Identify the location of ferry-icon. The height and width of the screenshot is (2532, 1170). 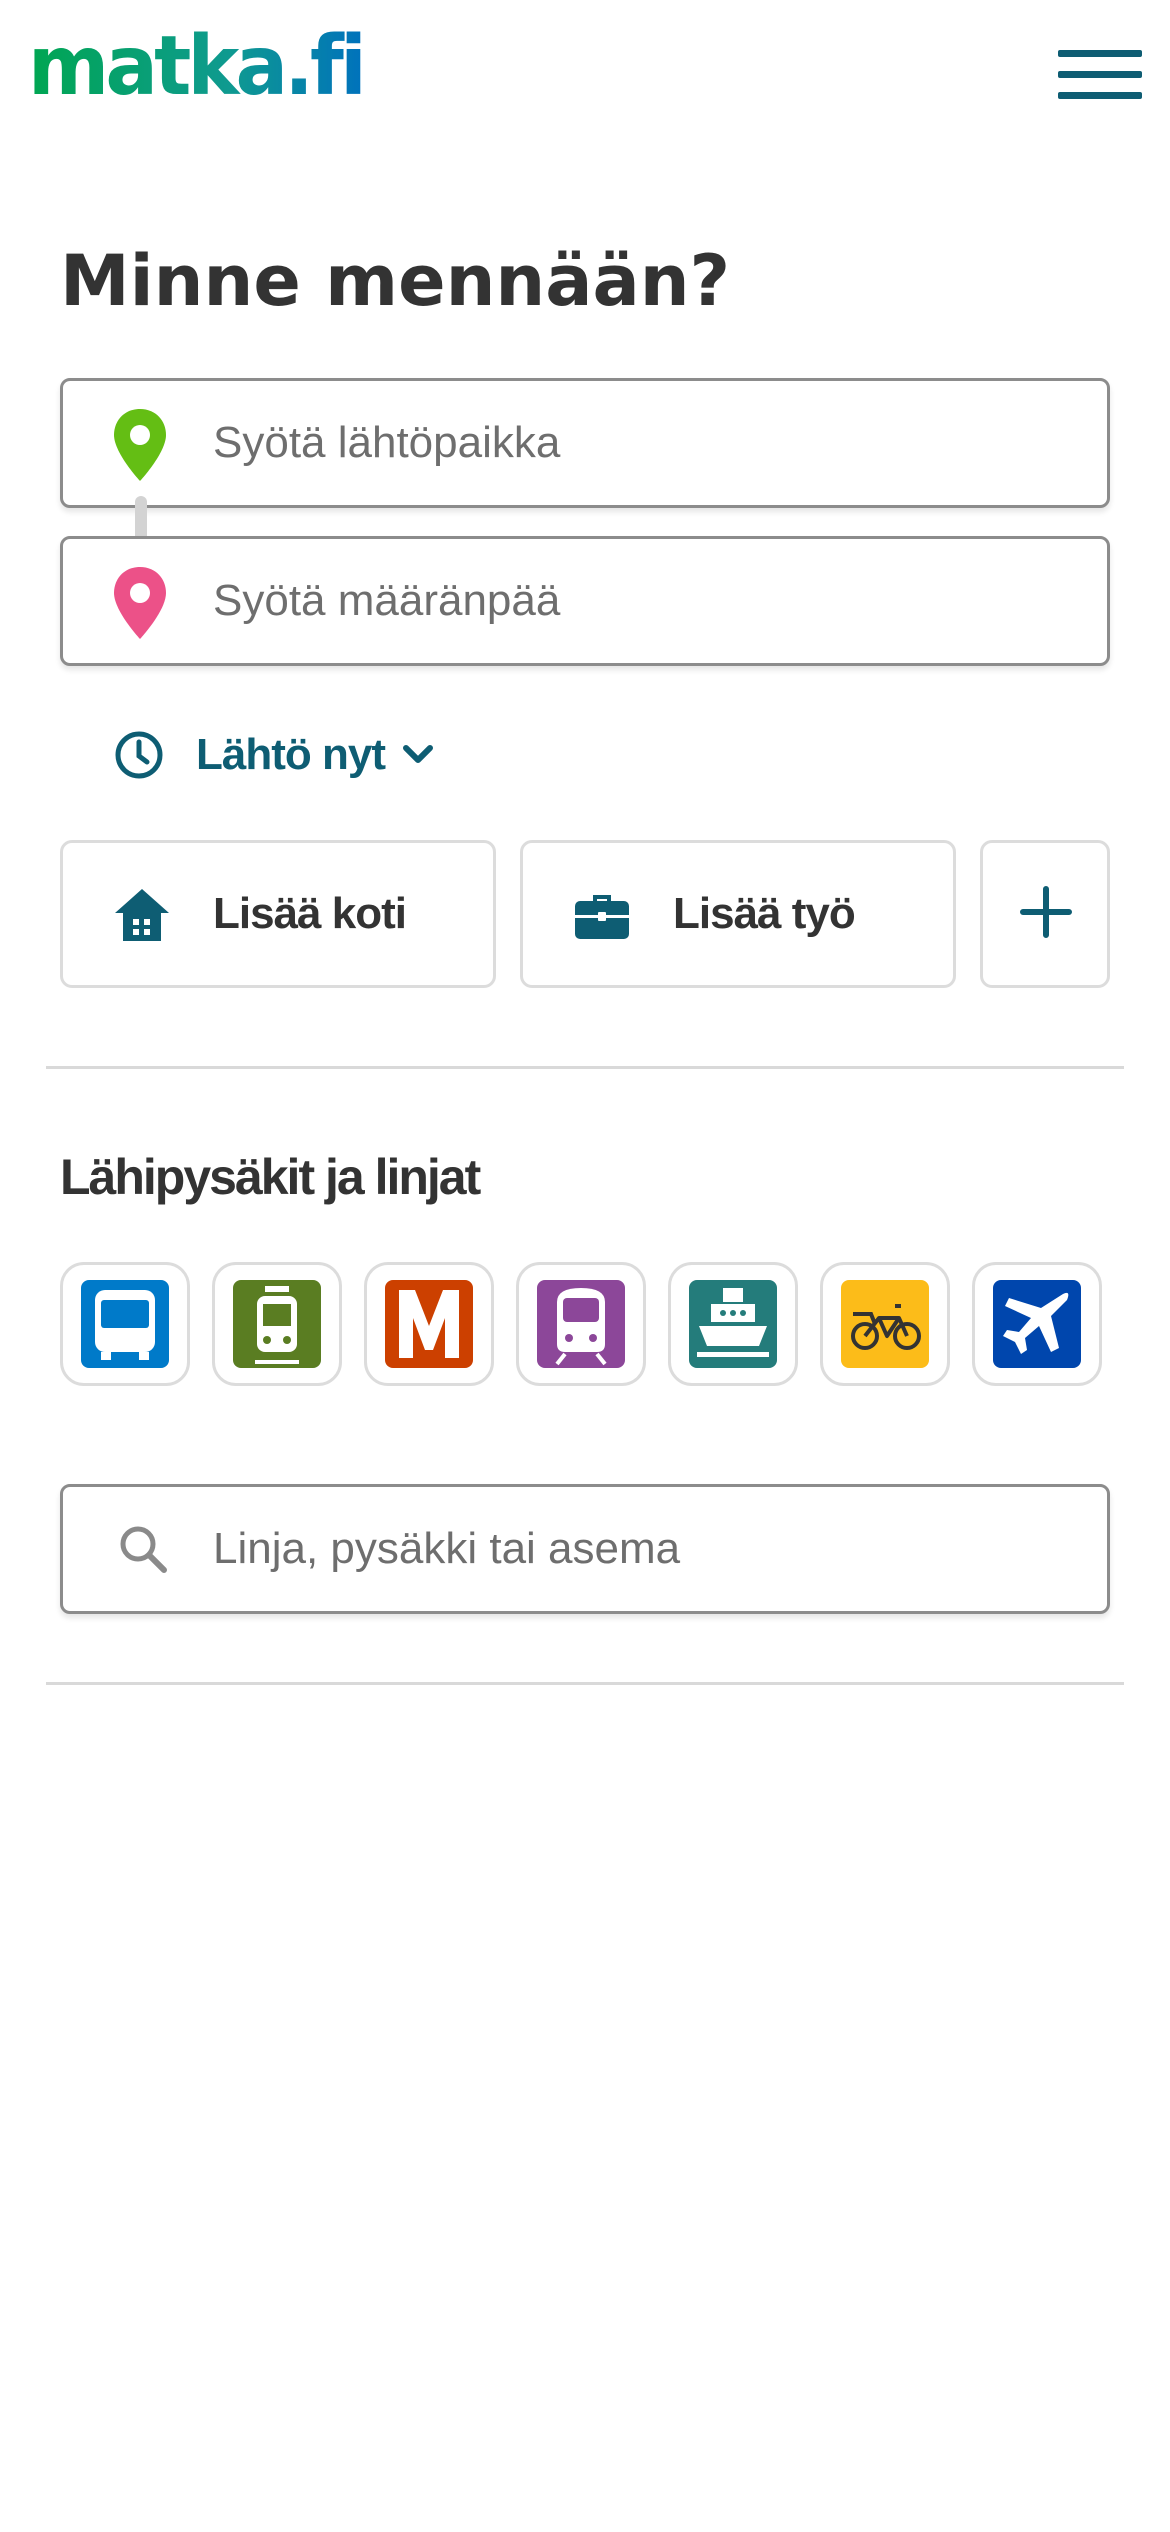
(733, 1324).